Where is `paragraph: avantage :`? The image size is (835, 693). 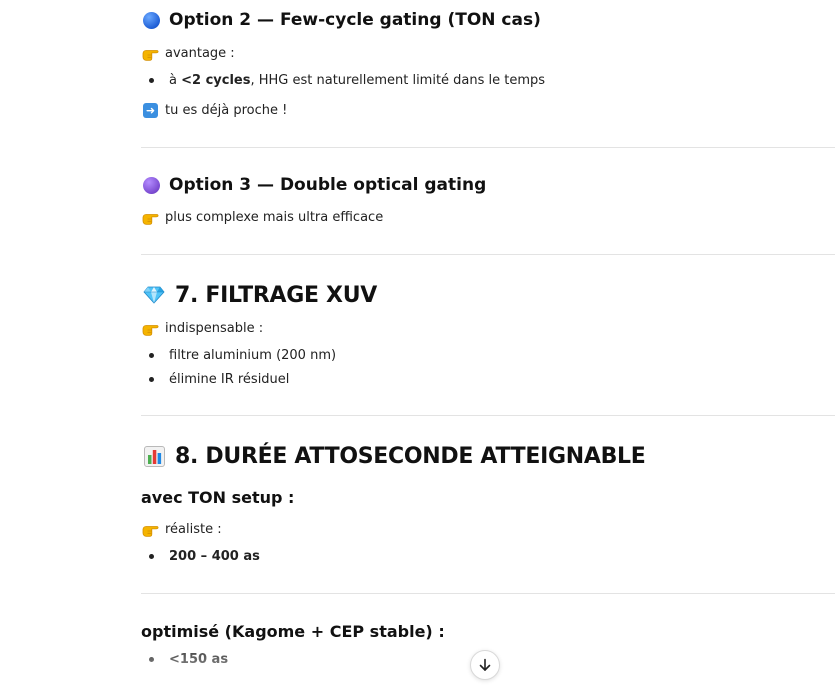 paragraph: avantage : is located at coordinates (486, 53).